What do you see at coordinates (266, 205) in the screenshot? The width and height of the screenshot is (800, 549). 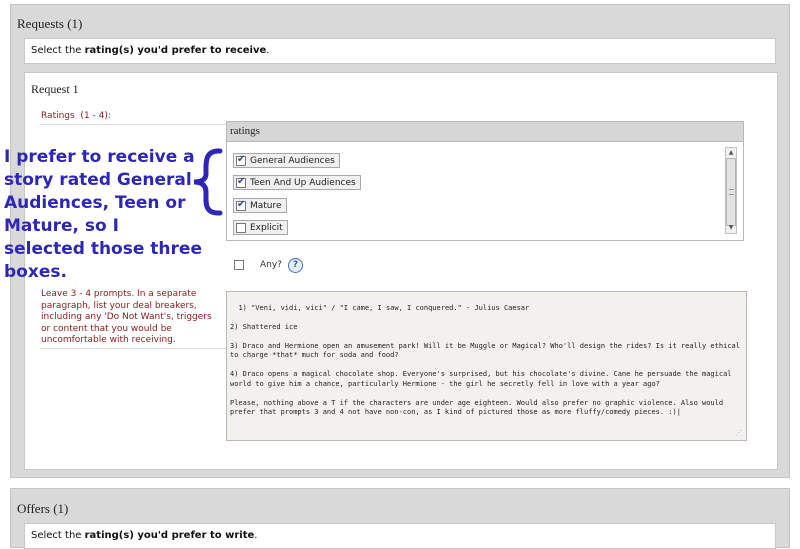 I see `rating-label-mature: Mature` at bounding box center [266, 205].